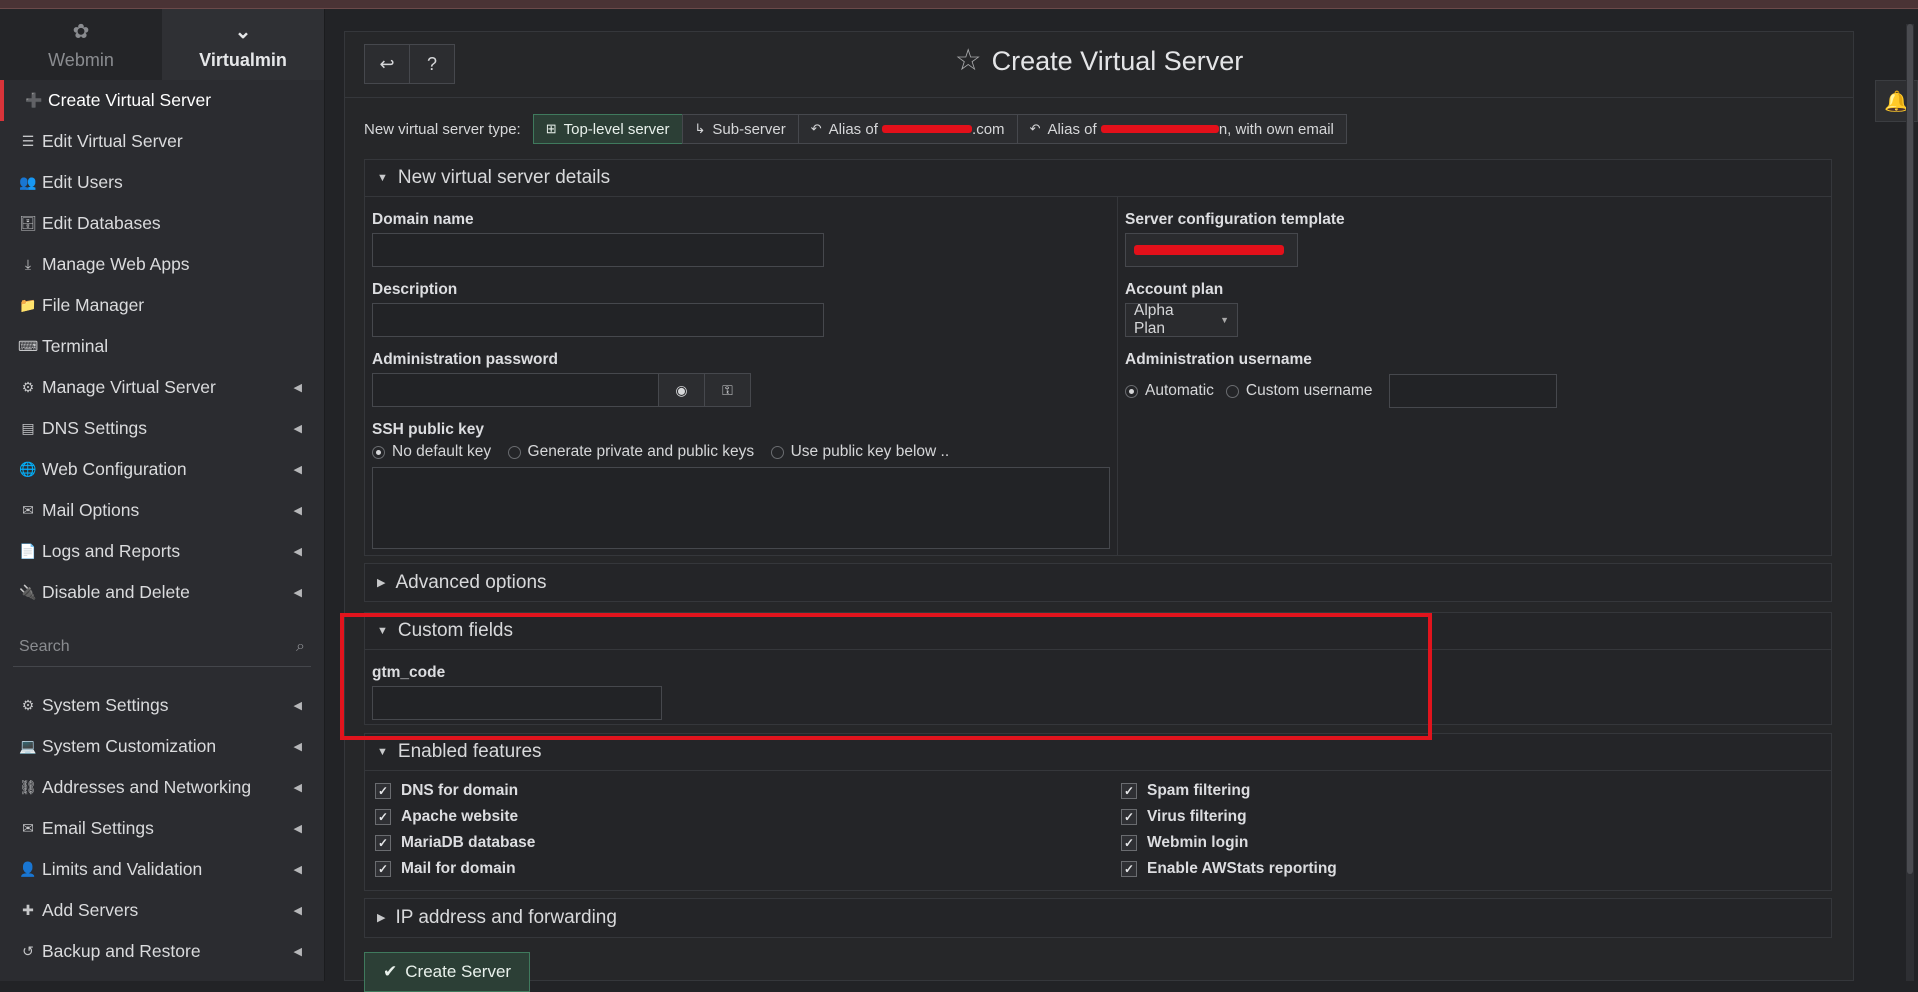 The image size is (1918, 992). I want to click on feature-dns-checkbox: ✓ DNS for domain, so click(446, 791).